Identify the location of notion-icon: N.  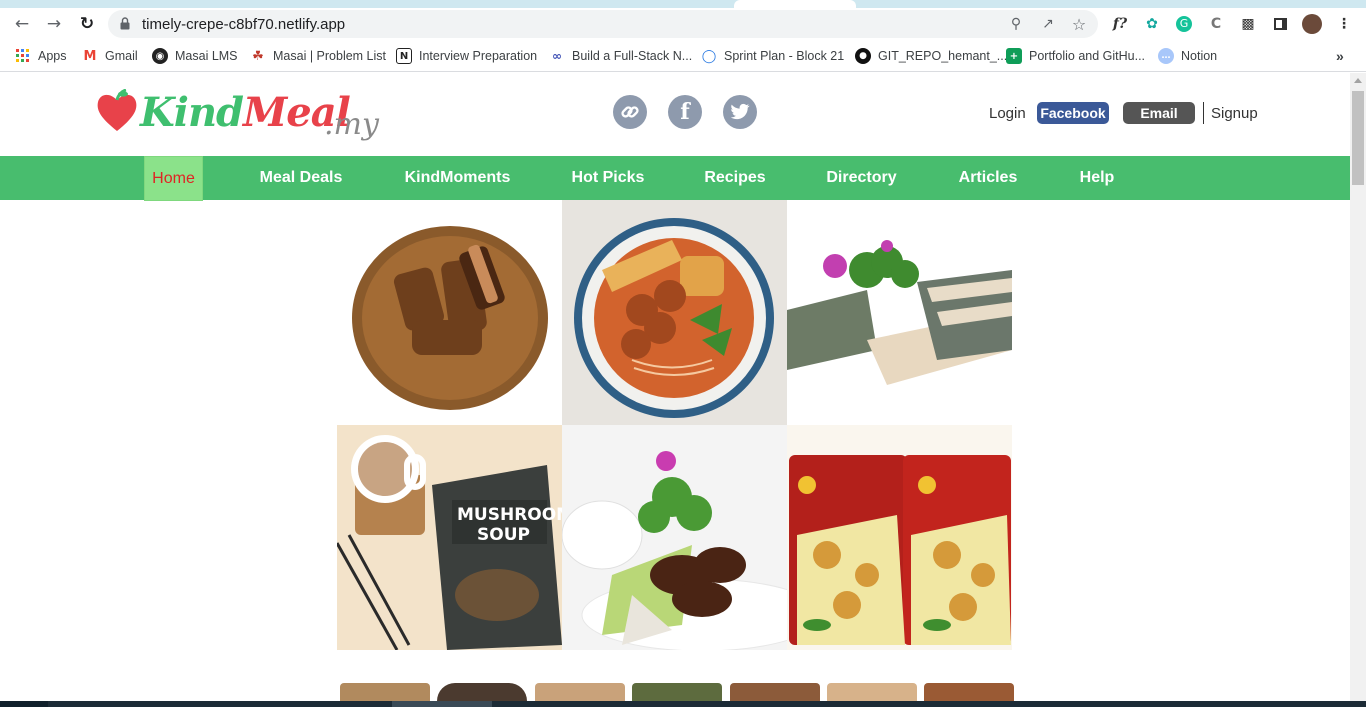
(404, 56).